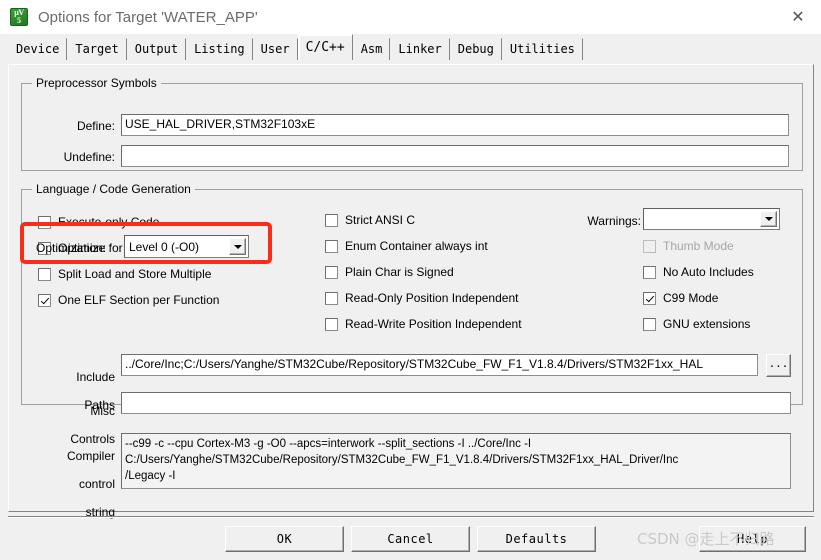 The width and height of the screenshot is (821, 560). What do you see at coordinates (219, 49) in the screenshot?
I see `tab-listing: Listing` at bounding box center [219, 49].